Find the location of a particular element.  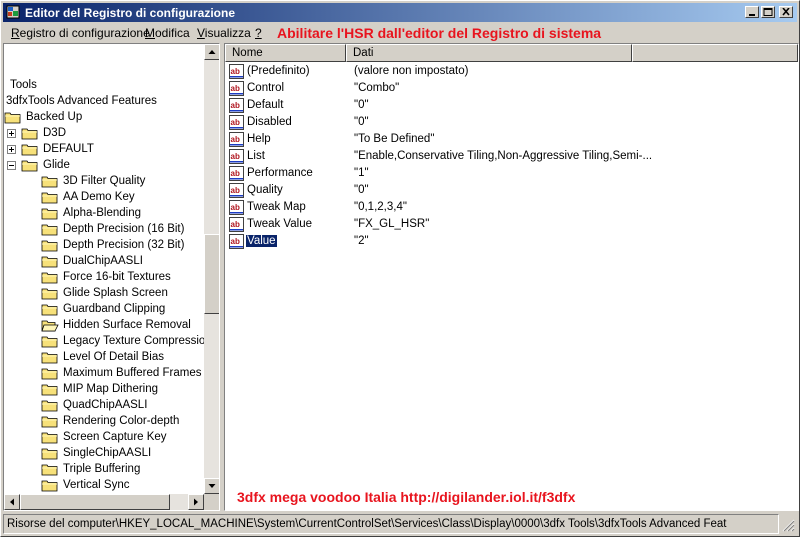

tree-item-label: Depth Precision (16 Bit) is located at coordinates (124, 229).